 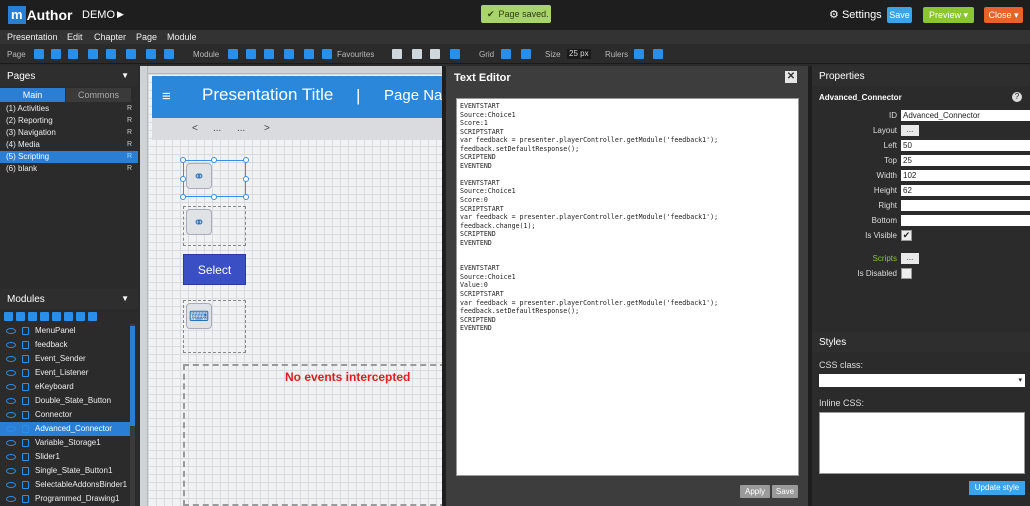 What do you see at coordinates (56, 54) in the screenshot?
I see `add-chapter-icon` at bounding box center [56, 54].